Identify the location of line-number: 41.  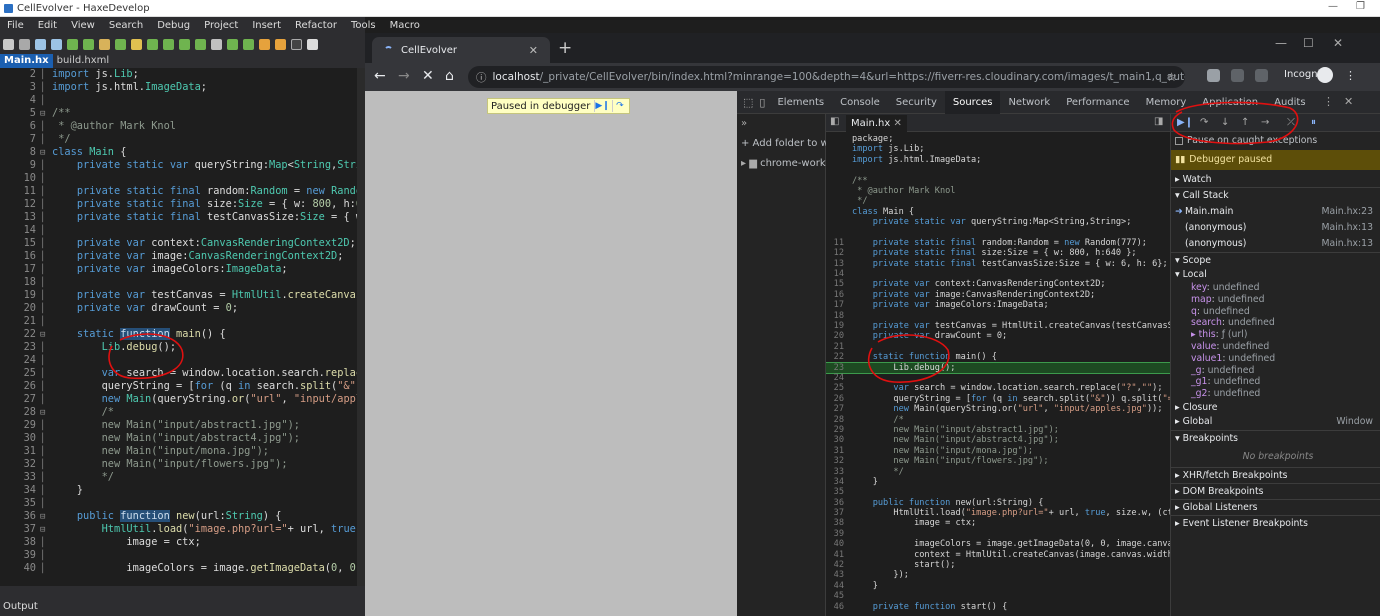
(835, 555).